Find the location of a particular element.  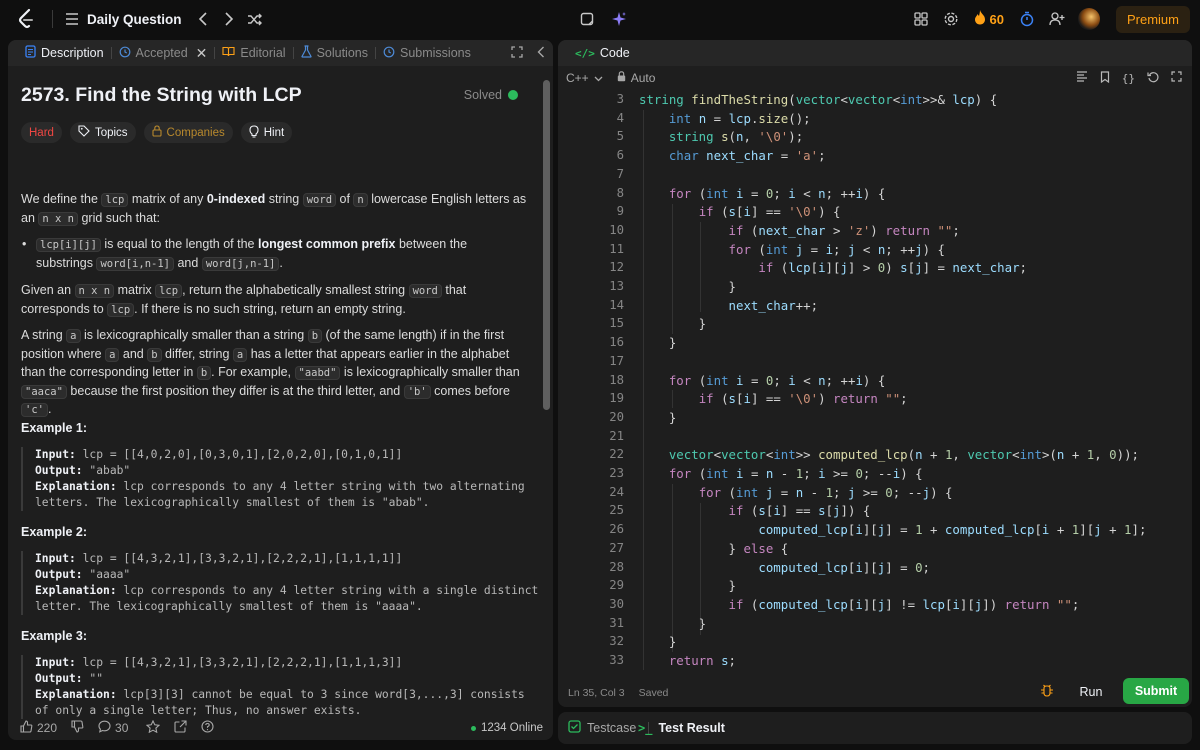

run-button: Run is located at coordinates (1091, 692).